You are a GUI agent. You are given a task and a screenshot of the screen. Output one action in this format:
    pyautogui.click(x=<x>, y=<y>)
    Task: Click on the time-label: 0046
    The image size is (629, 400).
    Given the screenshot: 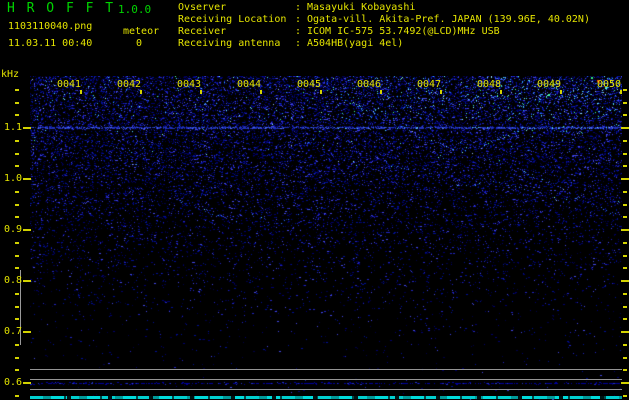 What is the action you would take?
    pyautogui.click(x=369, y=84)
    